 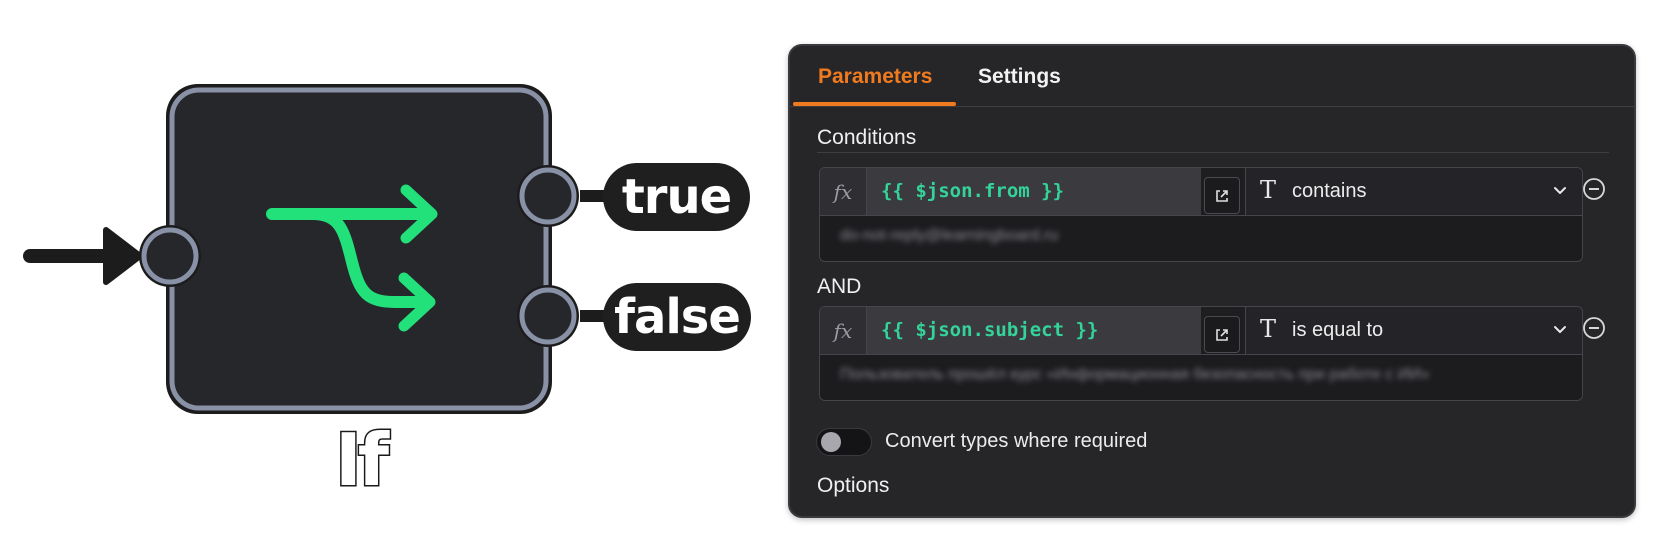 What do you see at coordinates (123, 256) in the screenshot?
I see `input-arrow-icon` at bounding box center [123, 256].